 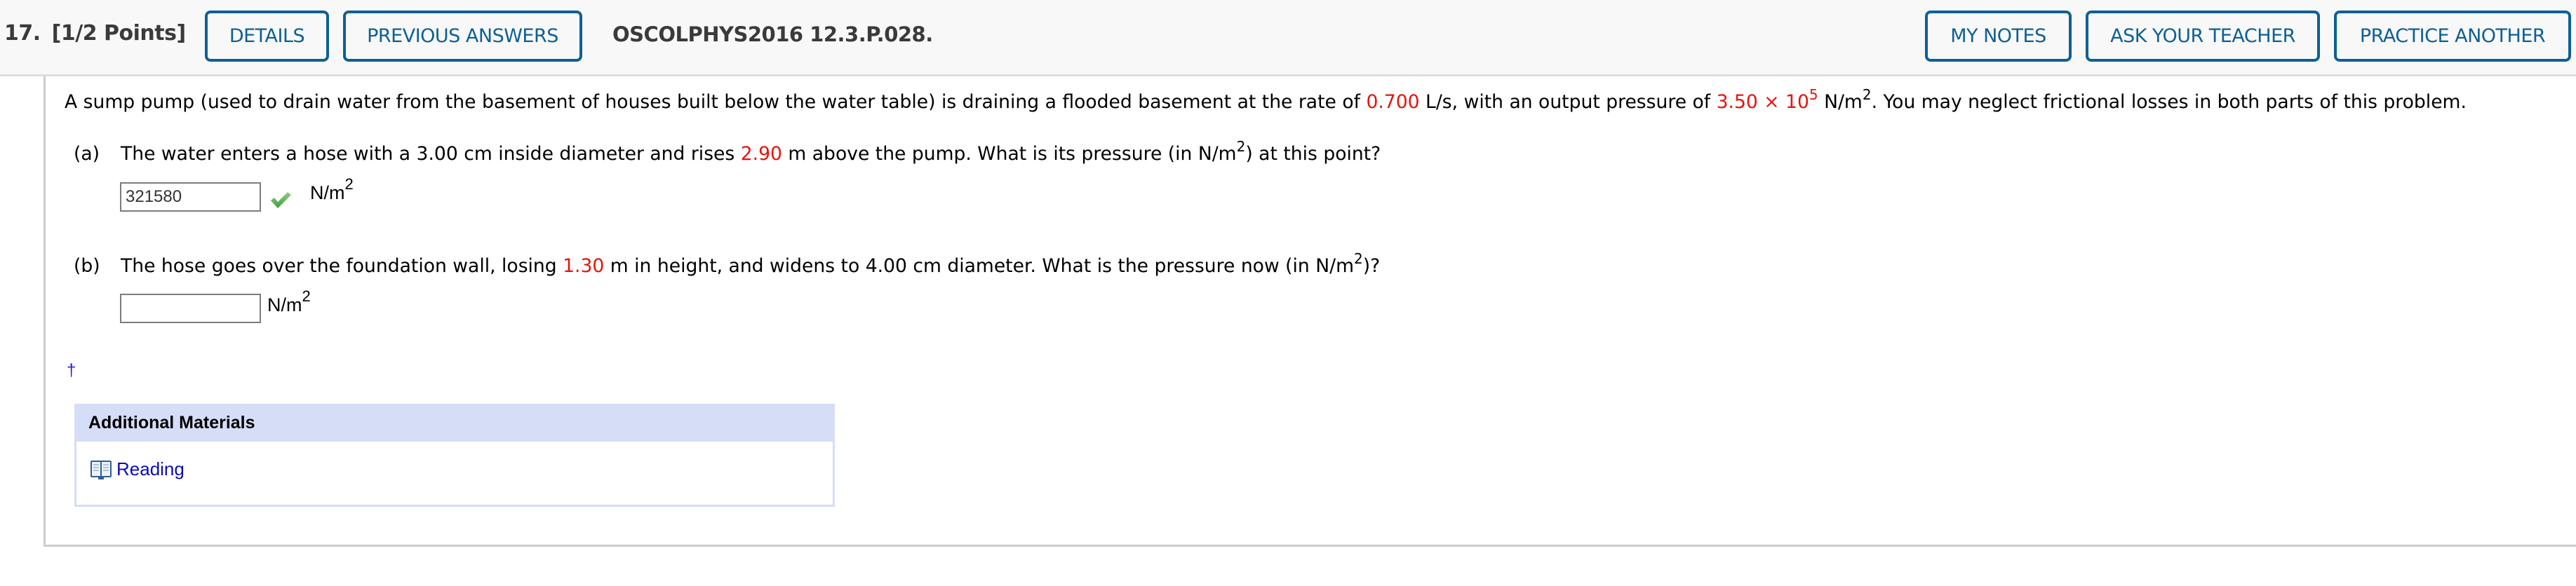 I want to click on problem-id: OSCOLPHYS2016 12.3.P.028., so click(x=773, y=34).